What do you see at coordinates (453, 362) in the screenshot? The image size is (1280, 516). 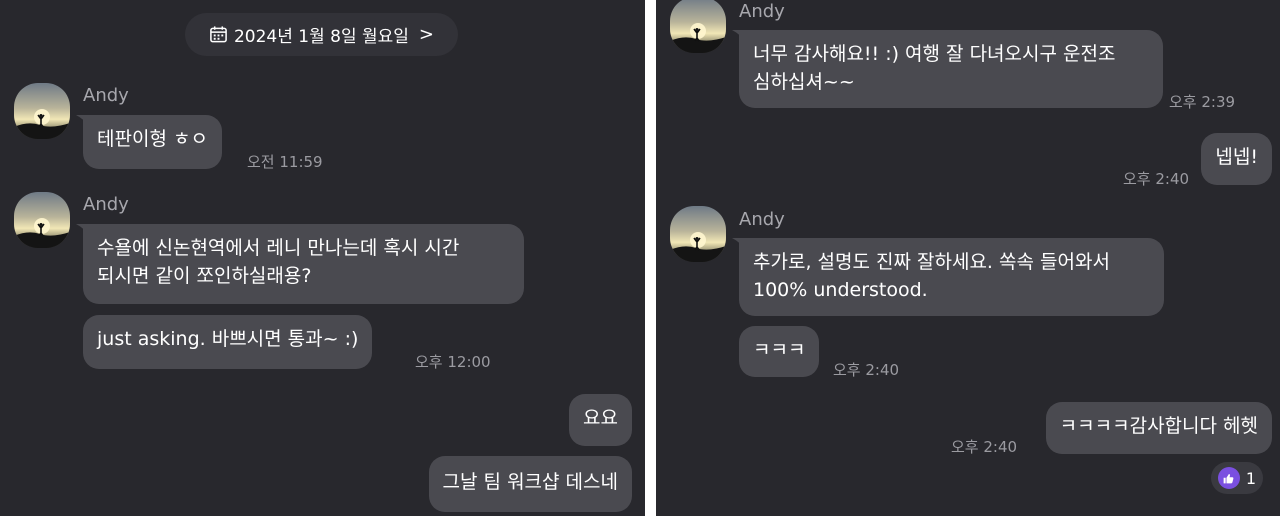 I see `message-time: 오후 12:00` at bounding box center [453, 362].